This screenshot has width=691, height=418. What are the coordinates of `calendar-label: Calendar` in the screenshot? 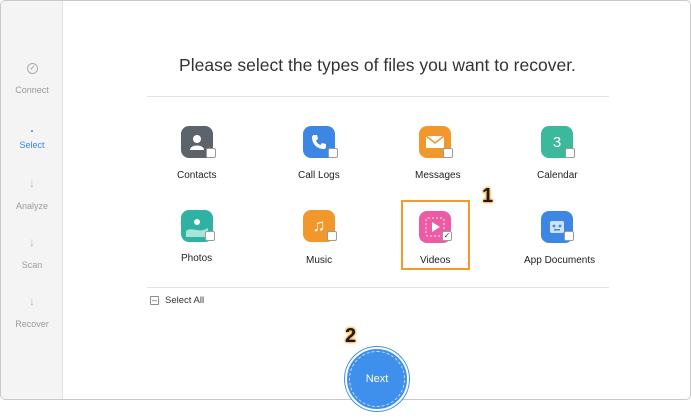 It's located at (557, 175).